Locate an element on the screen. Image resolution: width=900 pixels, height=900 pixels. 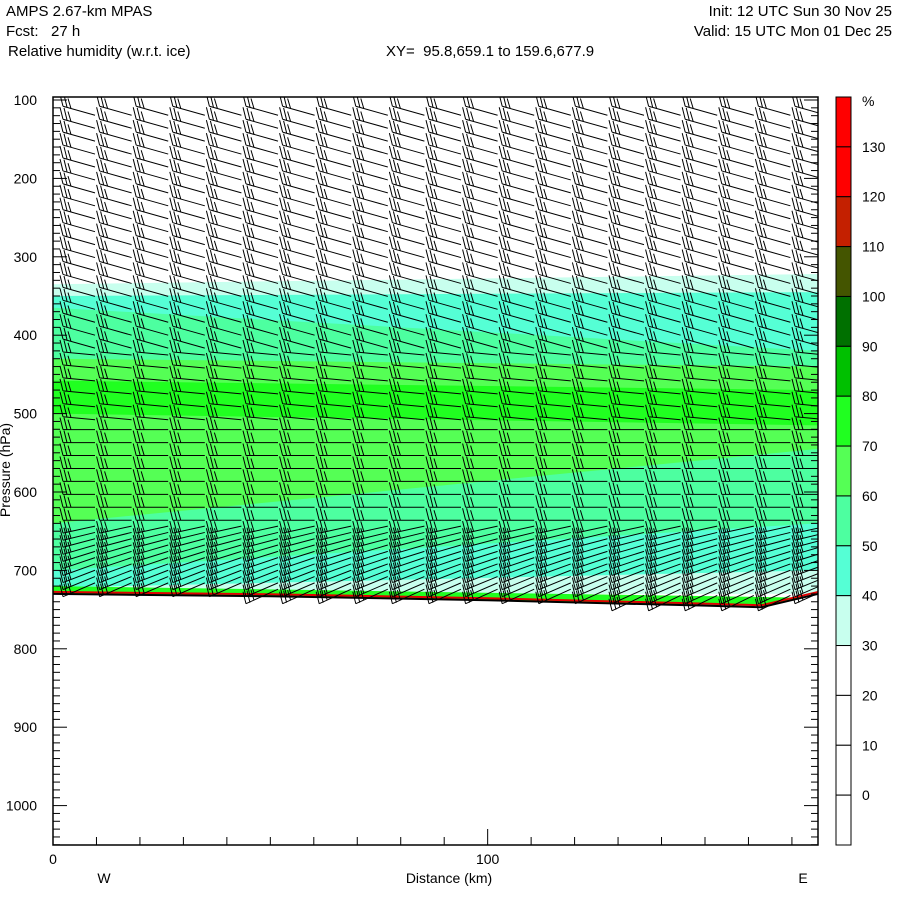
colorbar-label: 40 is located at coordinates (870, 596).